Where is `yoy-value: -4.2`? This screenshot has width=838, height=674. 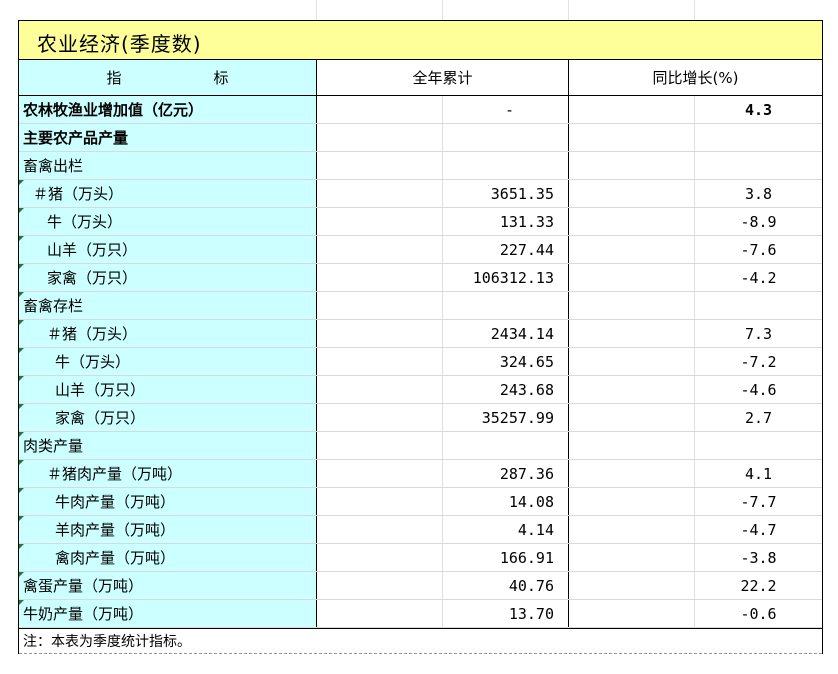 yoy-value: -4.2 is located at coordinates (758, 277).